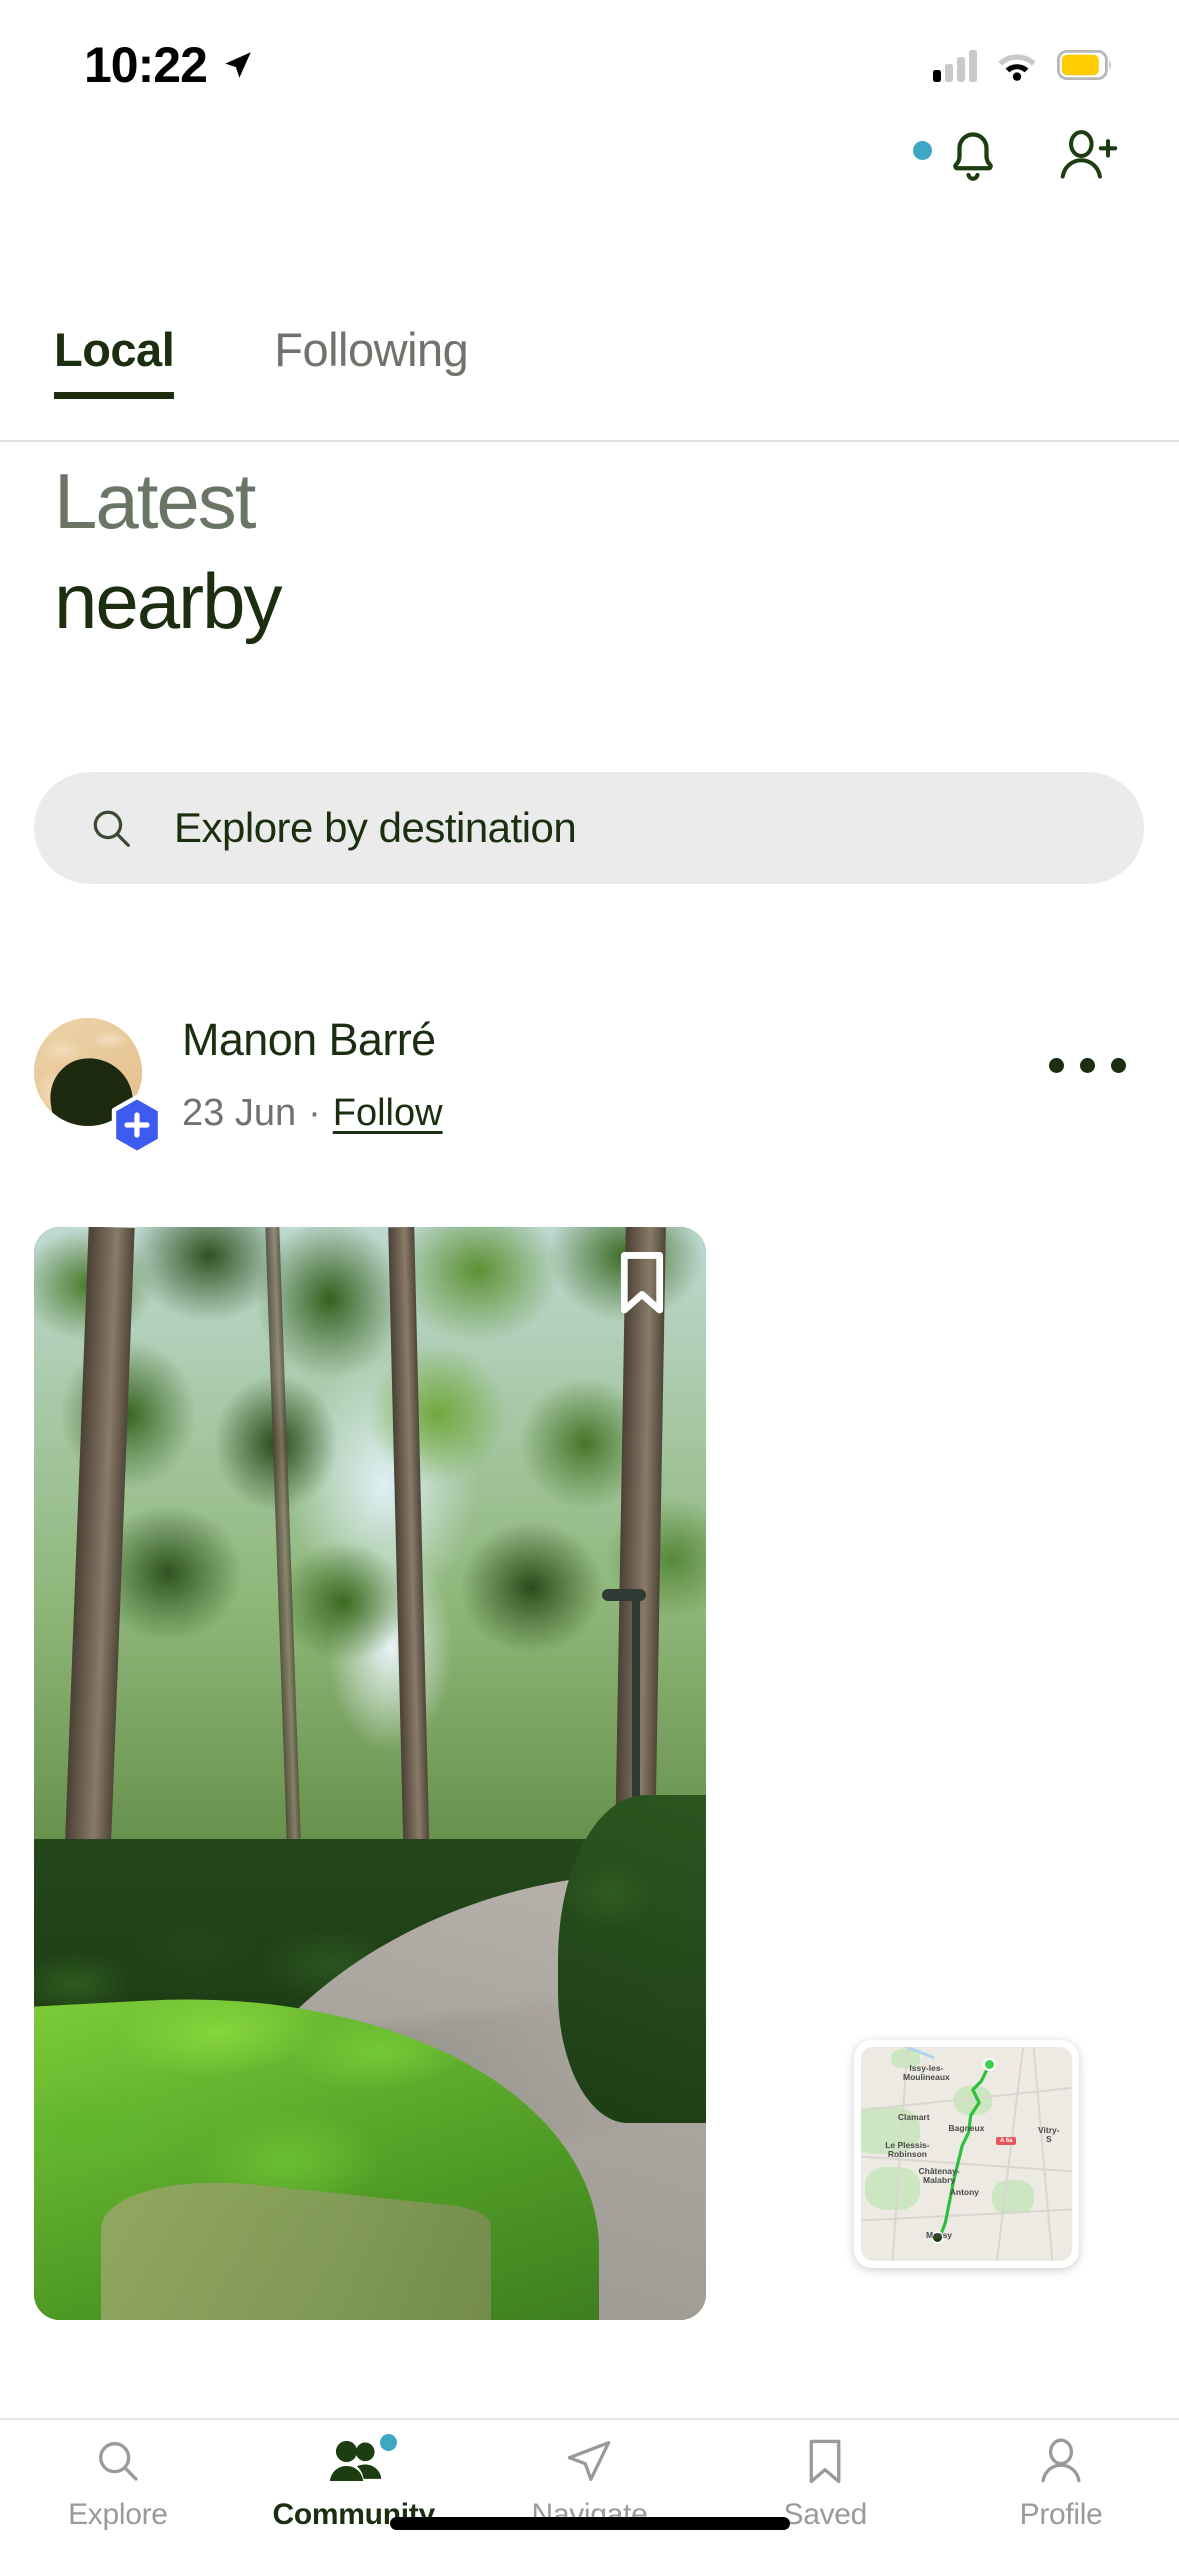 The image size is (1179, 2556). What do you see at coordinates (1061, 2460) in the screenshot?
I see `person-icon` at bounding box center [1061, 2460].